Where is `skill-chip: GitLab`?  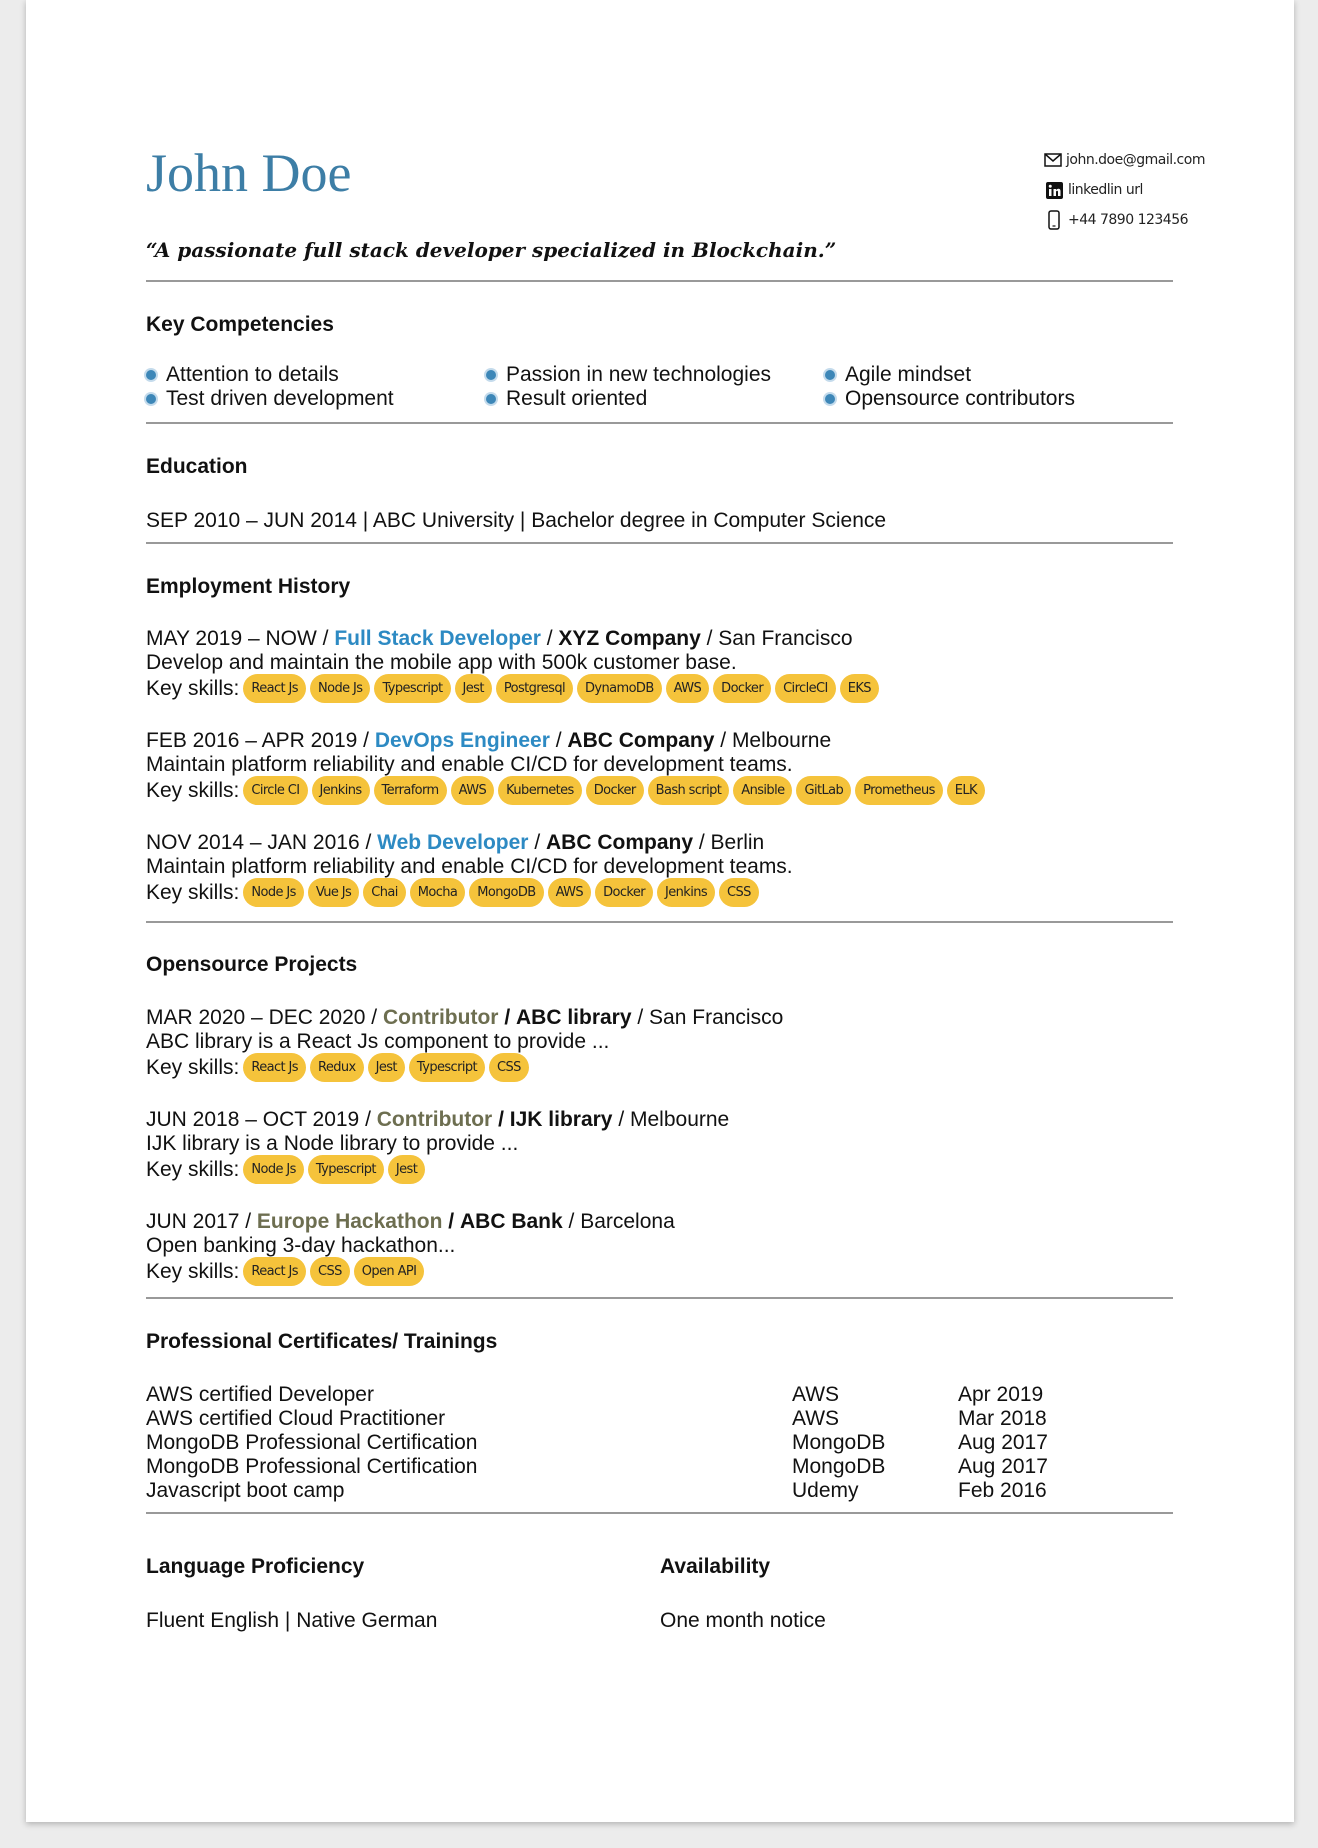 skill-chip: GitLab is located at coordinates (824, 790).